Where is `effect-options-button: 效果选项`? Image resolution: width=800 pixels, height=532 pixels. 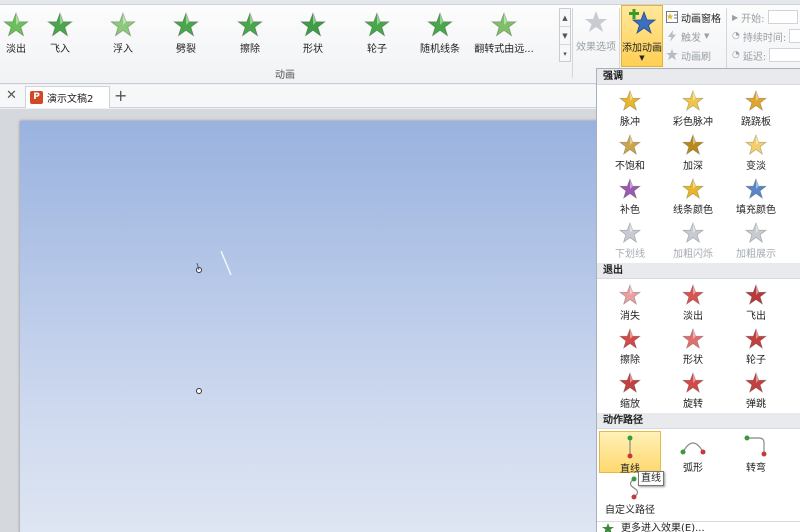
effect-options-button: 效果选项 is located at coordinates (596, 34).